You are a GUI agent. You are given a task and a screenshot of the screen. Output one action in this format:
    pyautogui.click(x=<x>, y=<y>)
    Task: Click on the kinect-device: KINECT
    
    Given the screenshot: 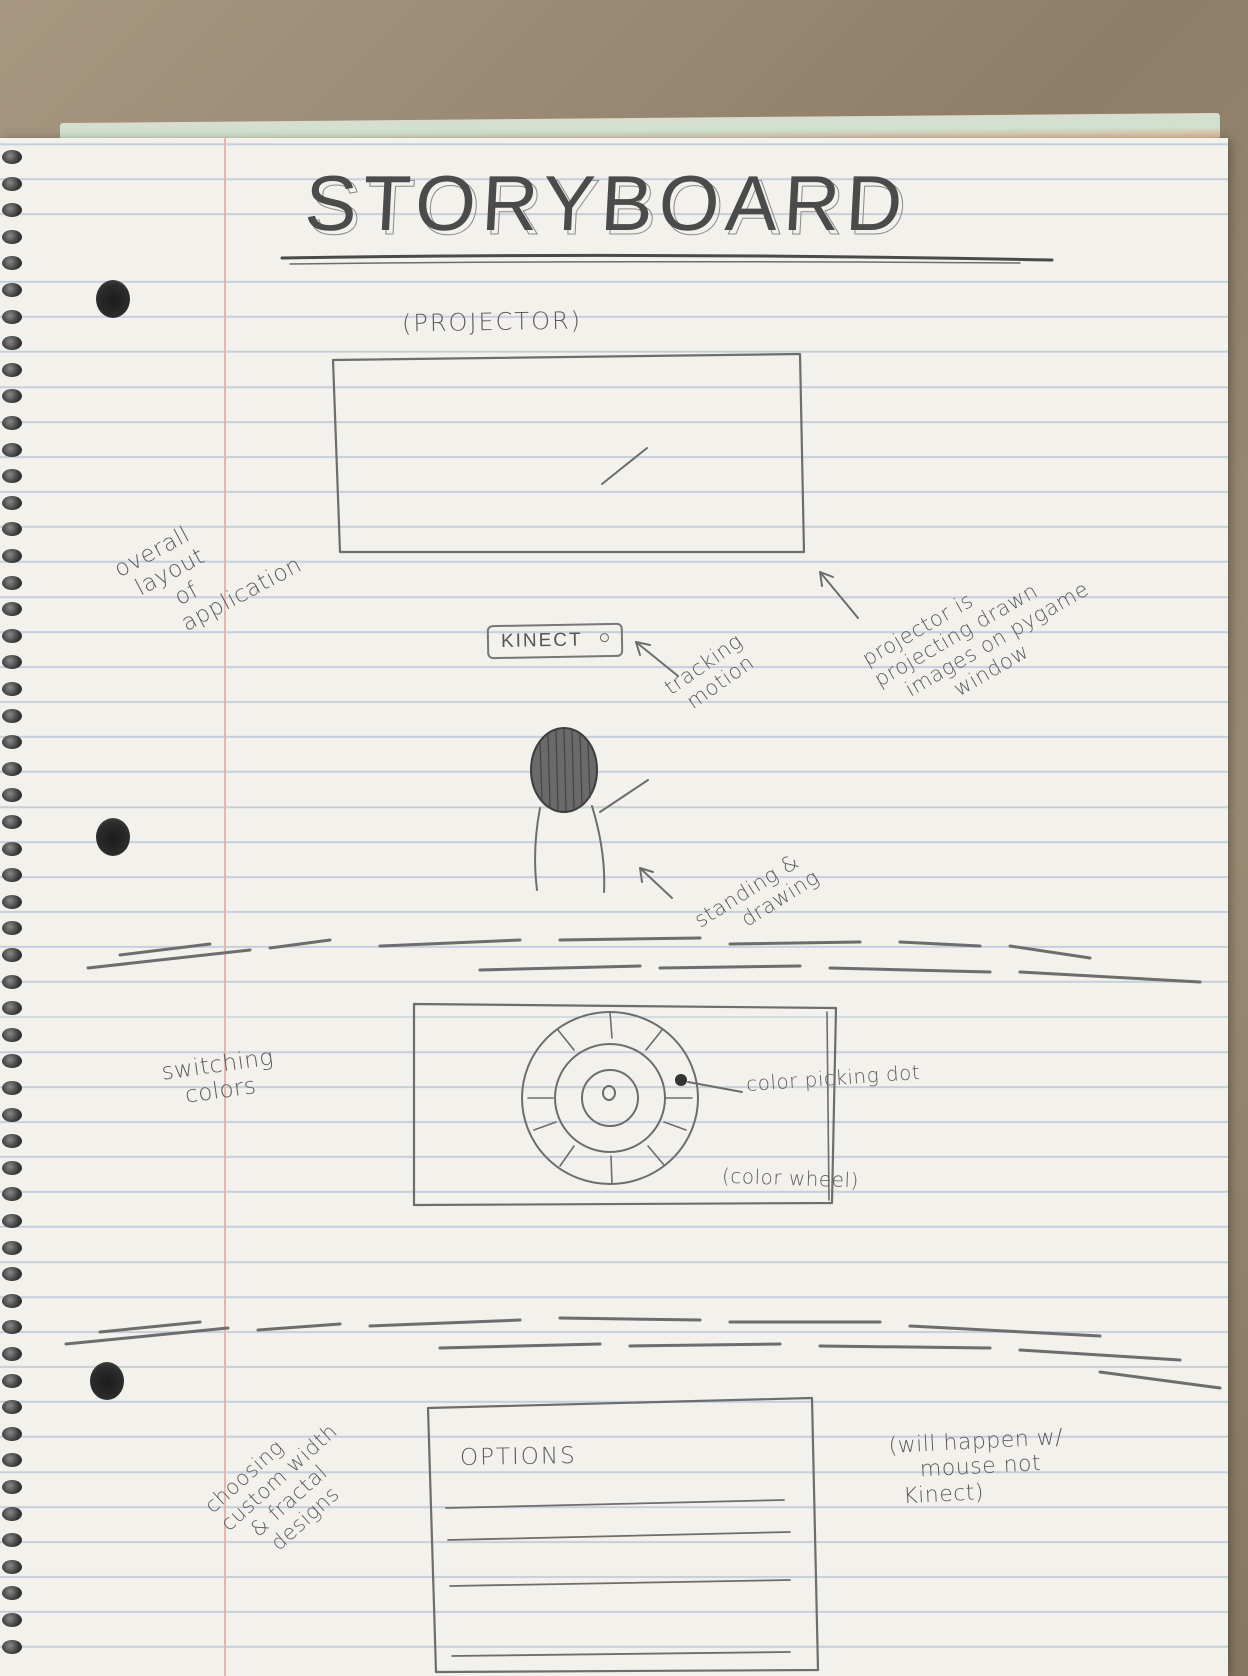 What is the action you would take?
    pyautogui.click(x=555, y=641)
    